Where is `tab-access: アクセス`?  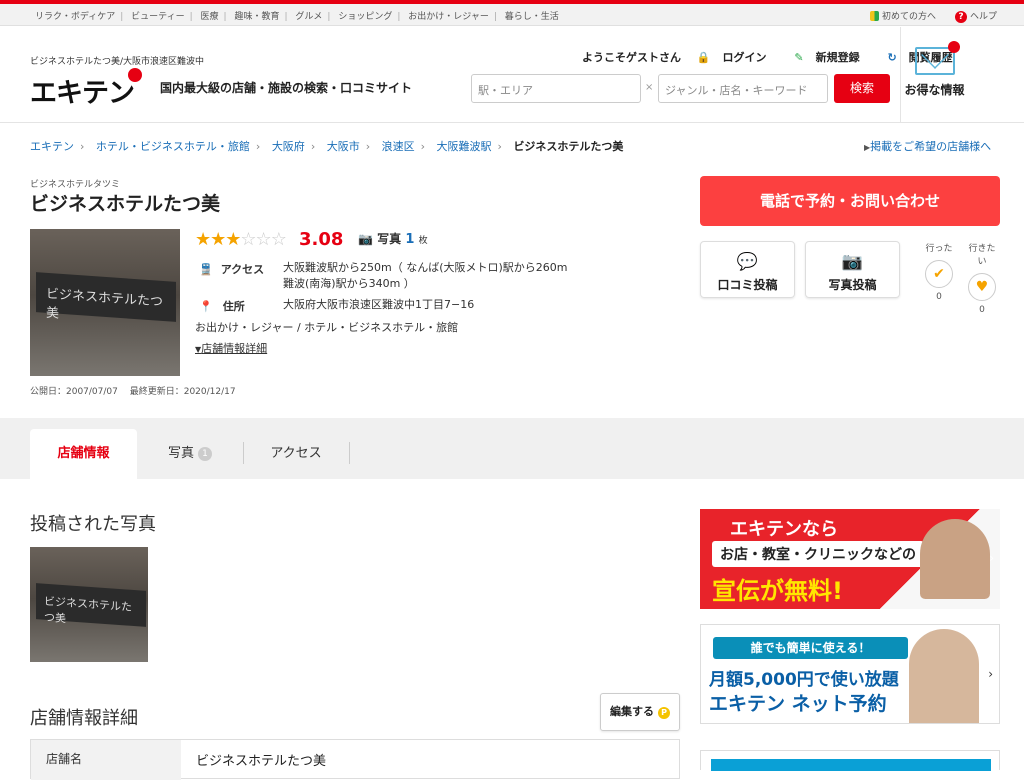
tab-access: アクセス is located at coordinates (296, 454).